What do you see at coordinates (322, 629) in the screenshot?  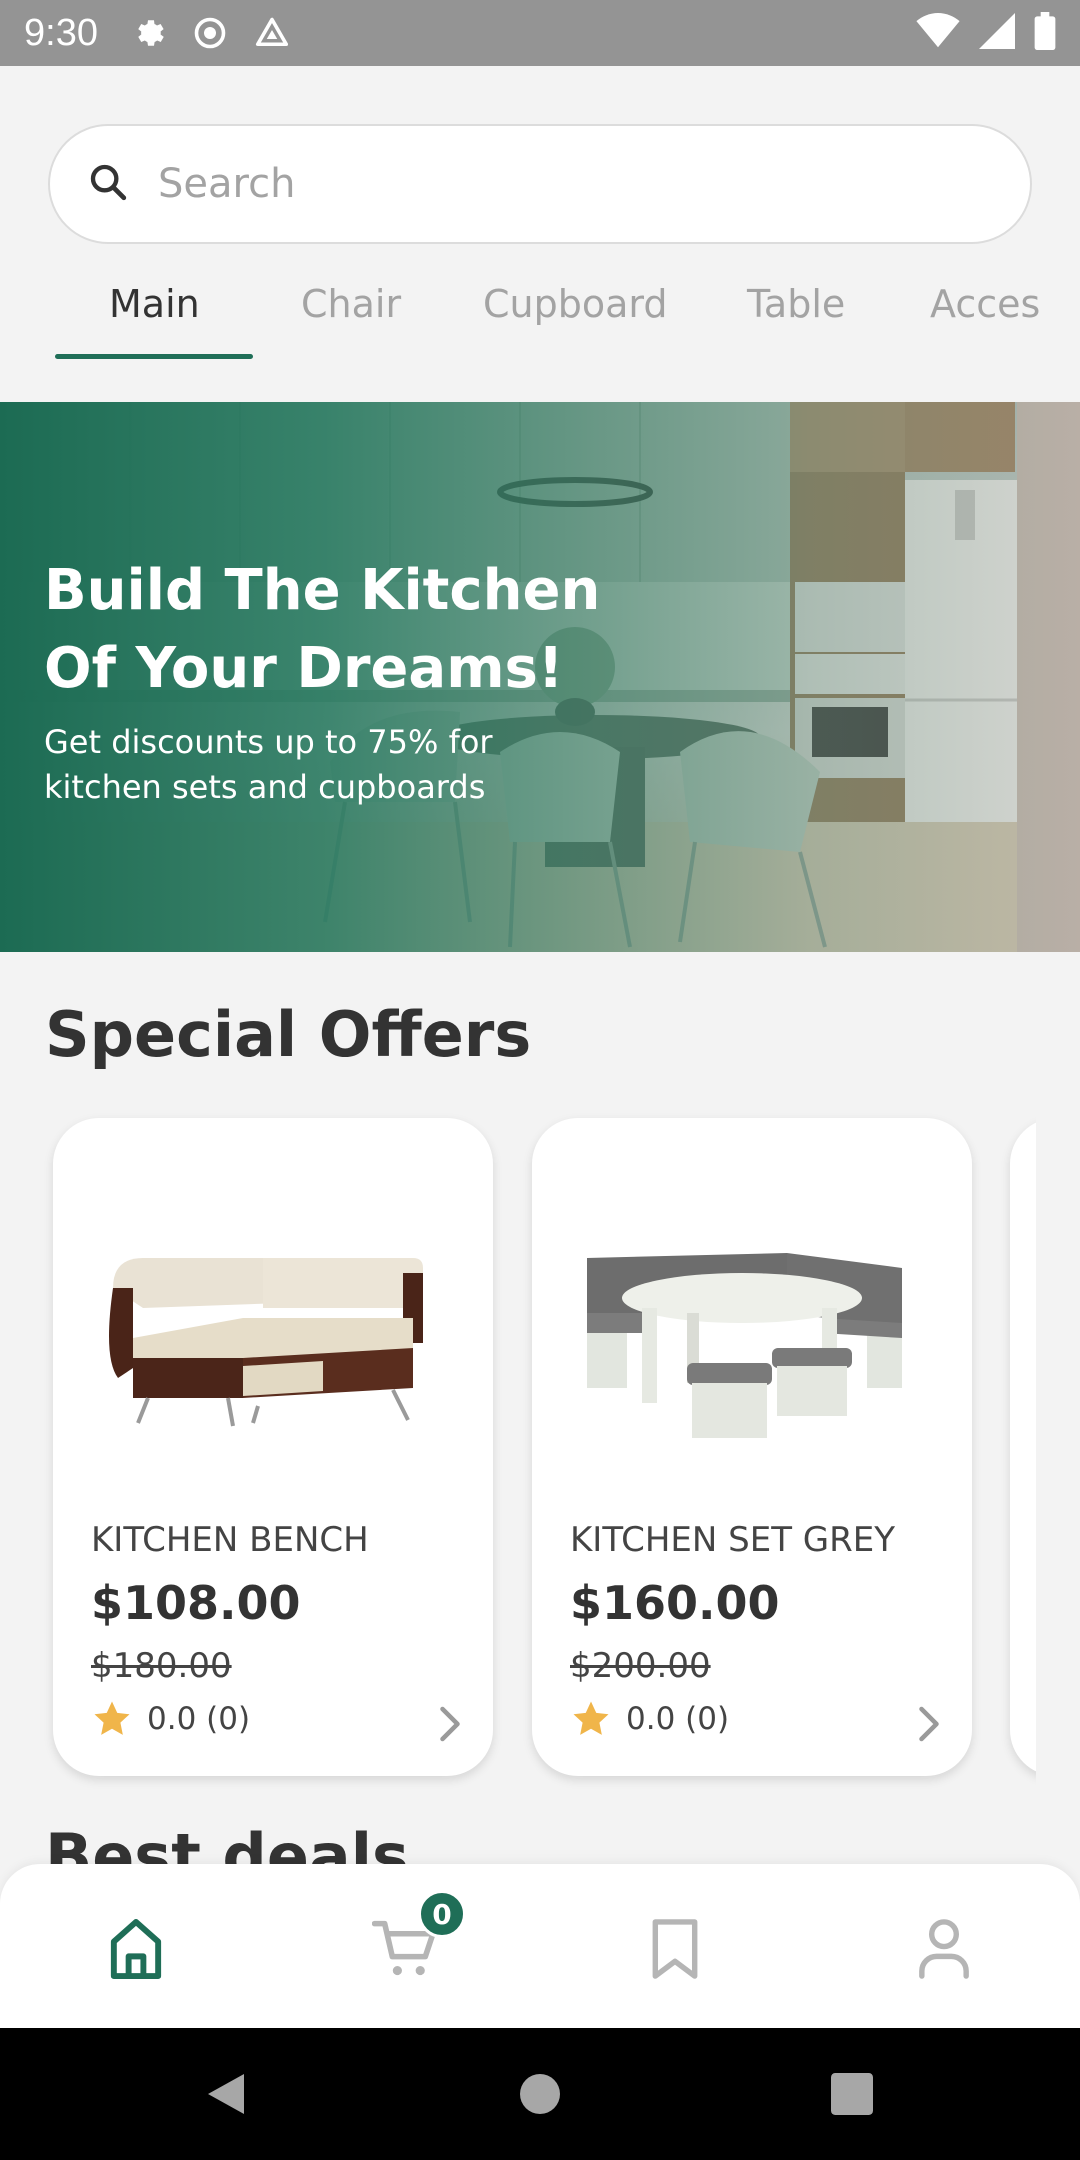 I see `banner-title: Build The Kitchen Of Your Dreams!` at bounding box center [322, 629].